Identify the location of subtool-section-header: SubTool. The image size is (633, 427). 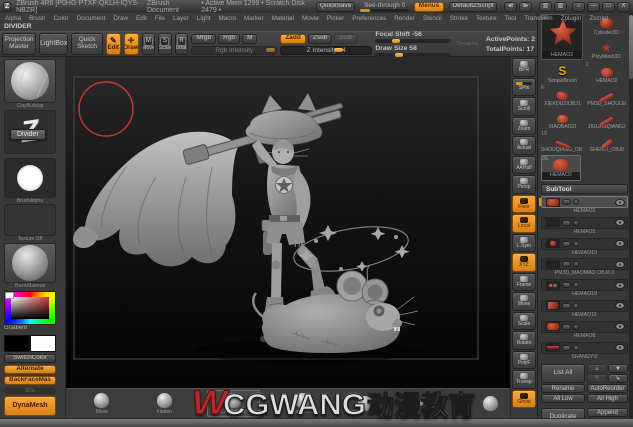
(584, 189).